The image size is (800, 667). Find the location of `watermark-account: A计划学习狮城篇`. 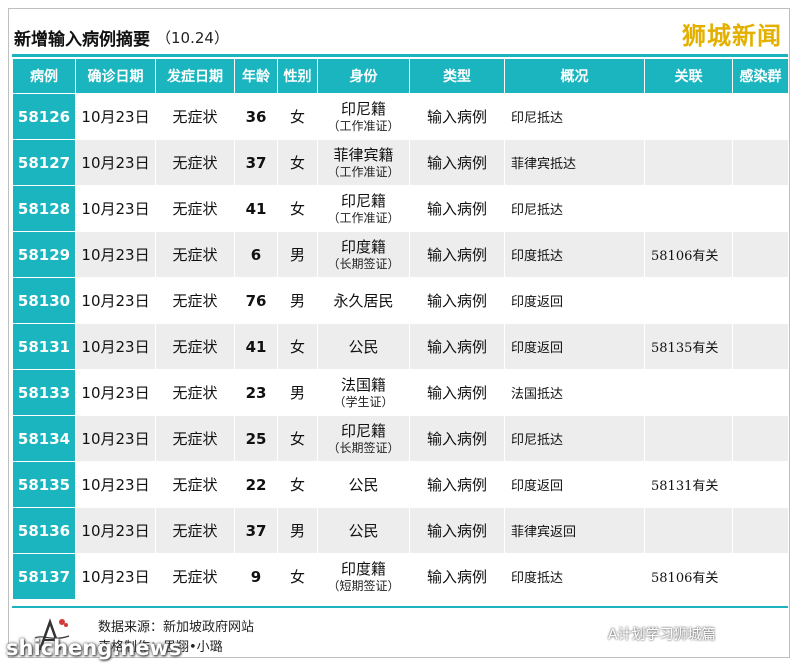

watermark-account: A计划学习狮城篇 is located at coordinates (662, 635).